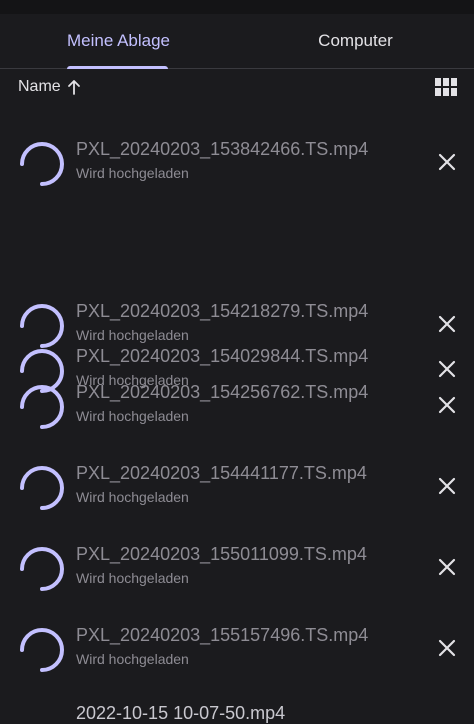 The image size is (474, 724). I want to click on tab-label: Computer, so click(355, 40).